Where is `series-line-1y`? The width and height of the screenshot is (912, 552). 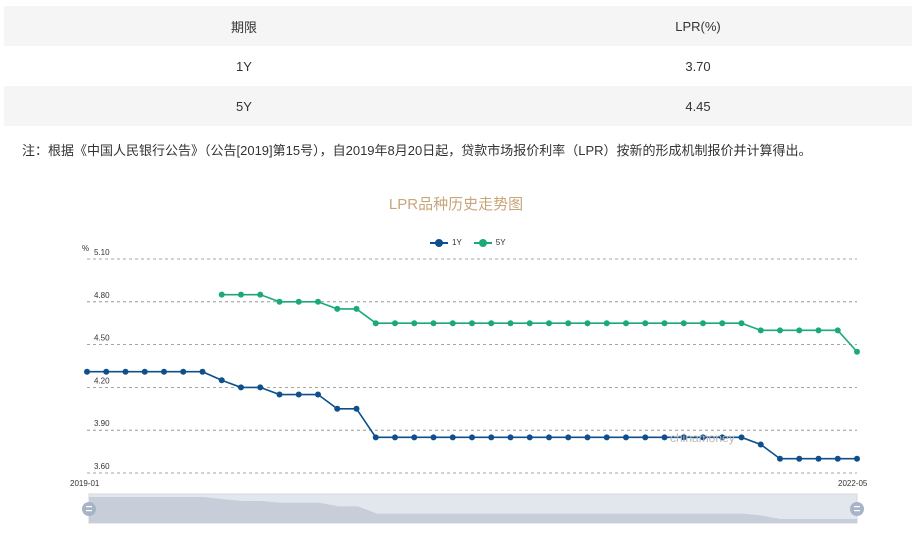 series-line-1y is located at coordinates (472, 415).